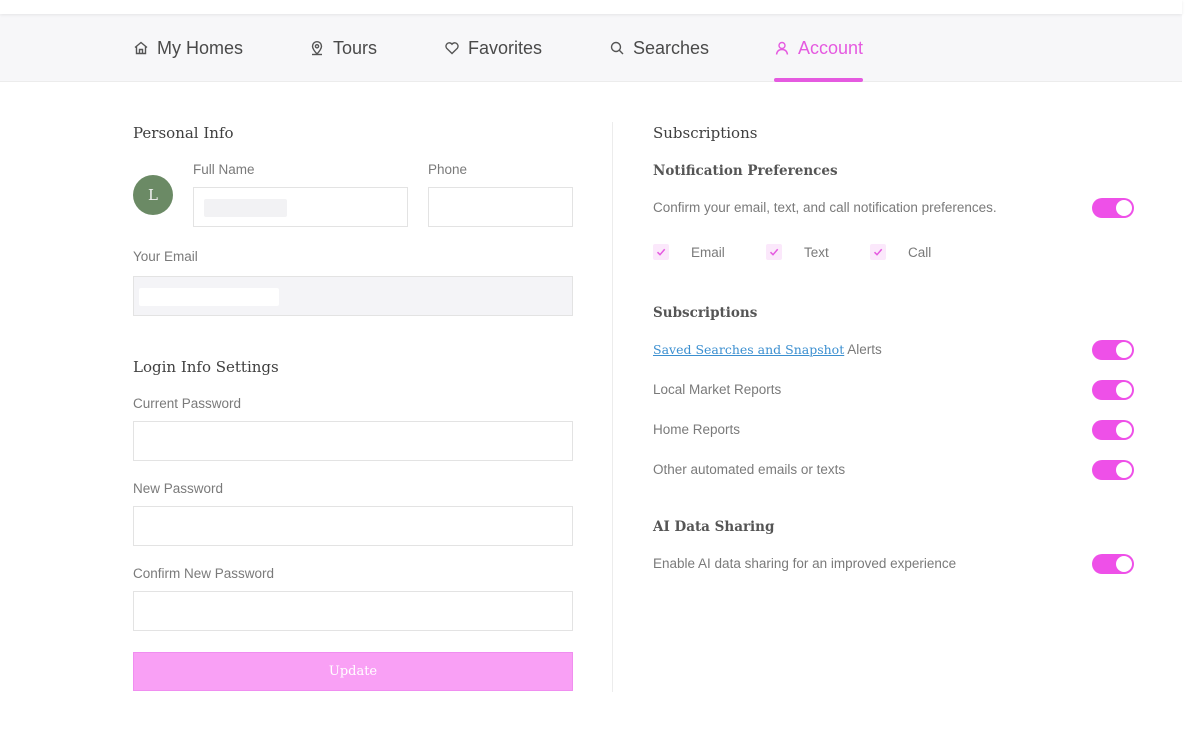 This screenshot has height=736, width=1202. What do you see at coordinates (165, 256) in the screenshot?
I see `email-label: Your Email` at bounding box center [165, 256].